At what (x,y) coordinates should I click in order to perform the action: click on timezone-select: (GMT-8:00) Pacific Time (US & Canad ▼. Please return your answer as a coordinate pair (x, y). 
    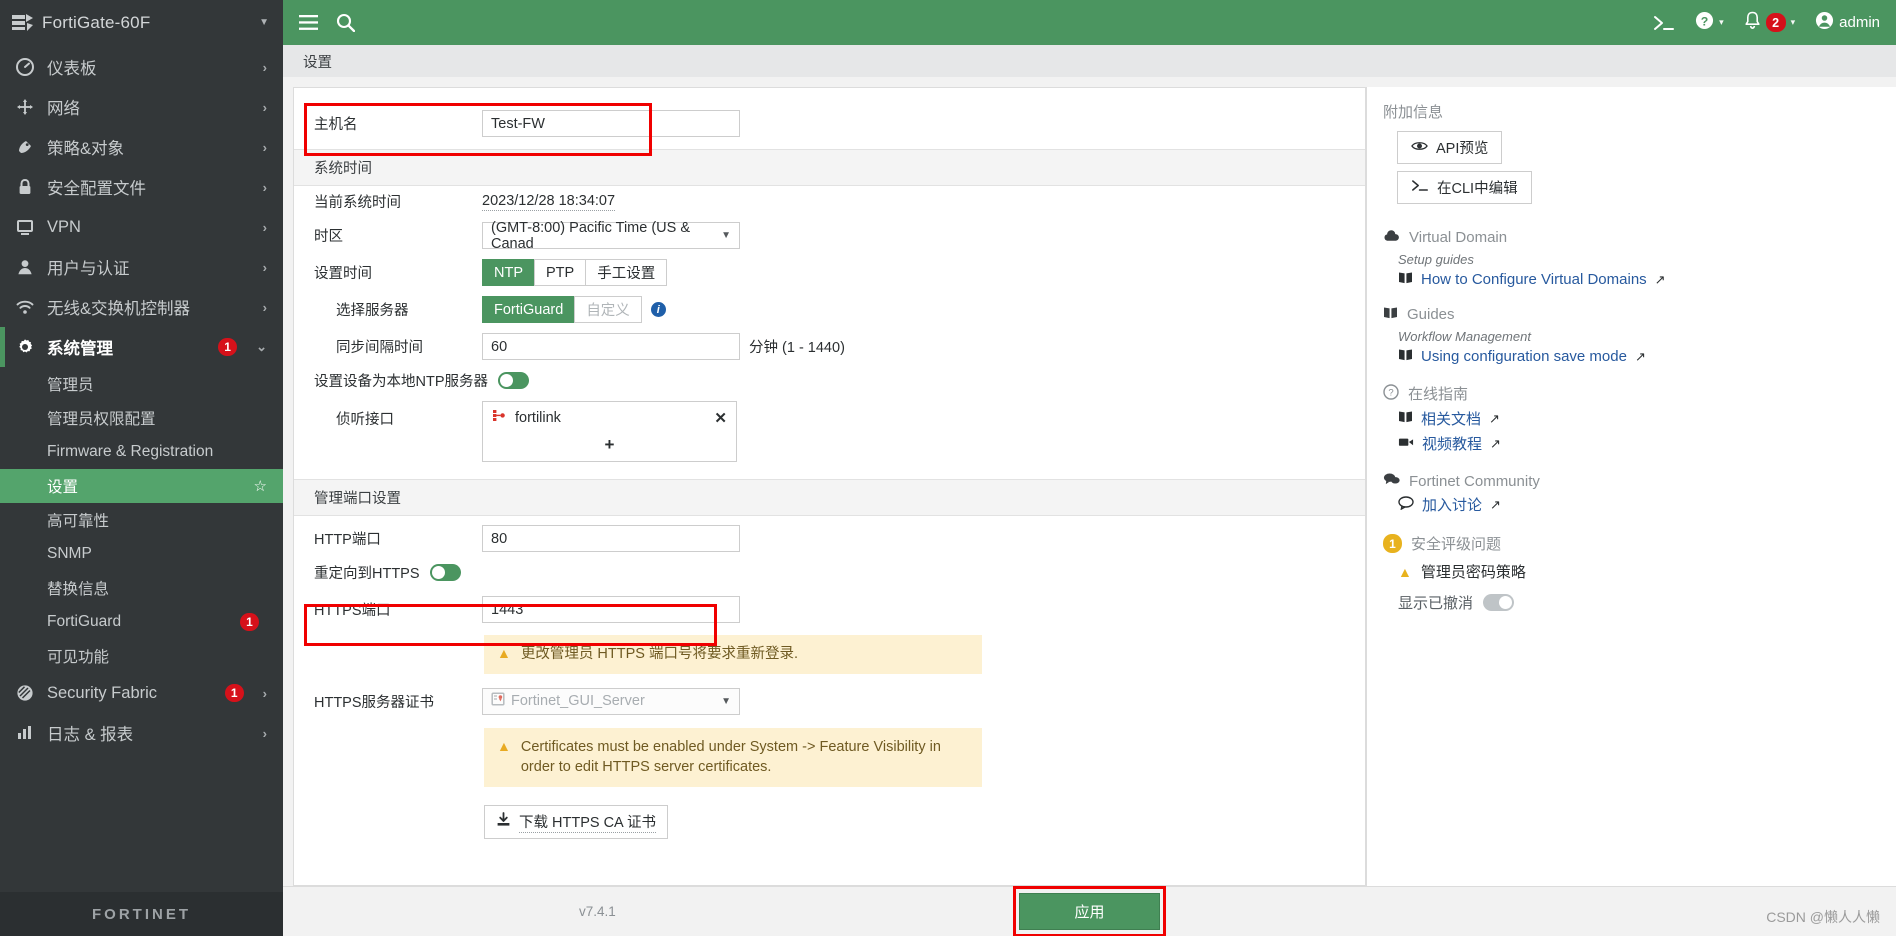
    Looking at the image, I should click on (611, 236).